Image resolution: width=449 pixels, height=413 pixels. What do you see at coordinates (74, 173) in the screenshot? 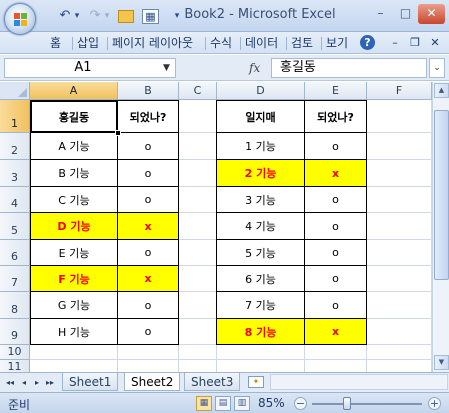
I see `cell-a3: B 기능` at bounding box center [74, 173].